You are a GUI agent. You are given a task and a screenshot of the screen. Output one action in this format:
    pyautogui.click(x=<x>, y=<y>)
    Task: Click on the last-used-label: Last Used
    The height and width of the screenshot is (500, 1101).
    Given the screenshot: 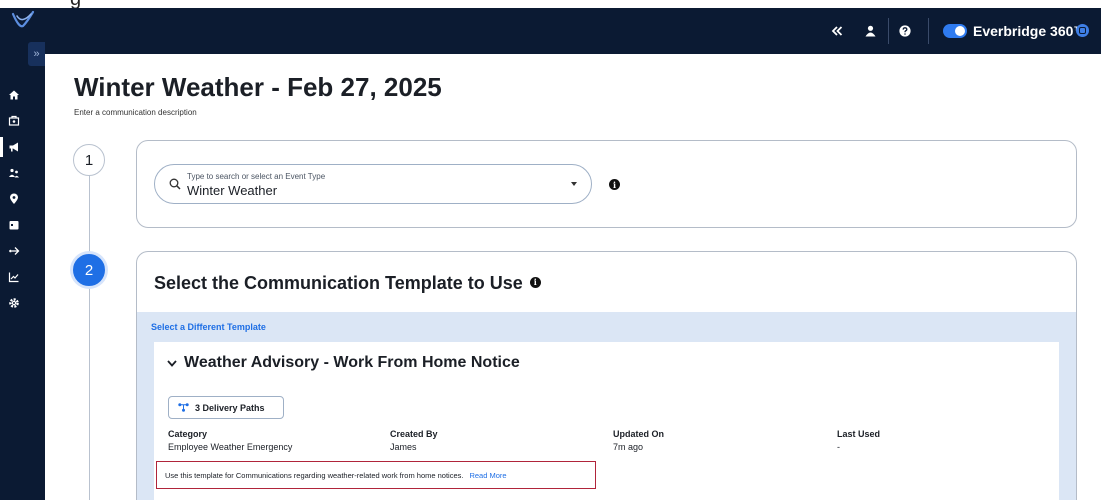 What is the action you would take?
    pyautogui.click(x=859, y=434)
    